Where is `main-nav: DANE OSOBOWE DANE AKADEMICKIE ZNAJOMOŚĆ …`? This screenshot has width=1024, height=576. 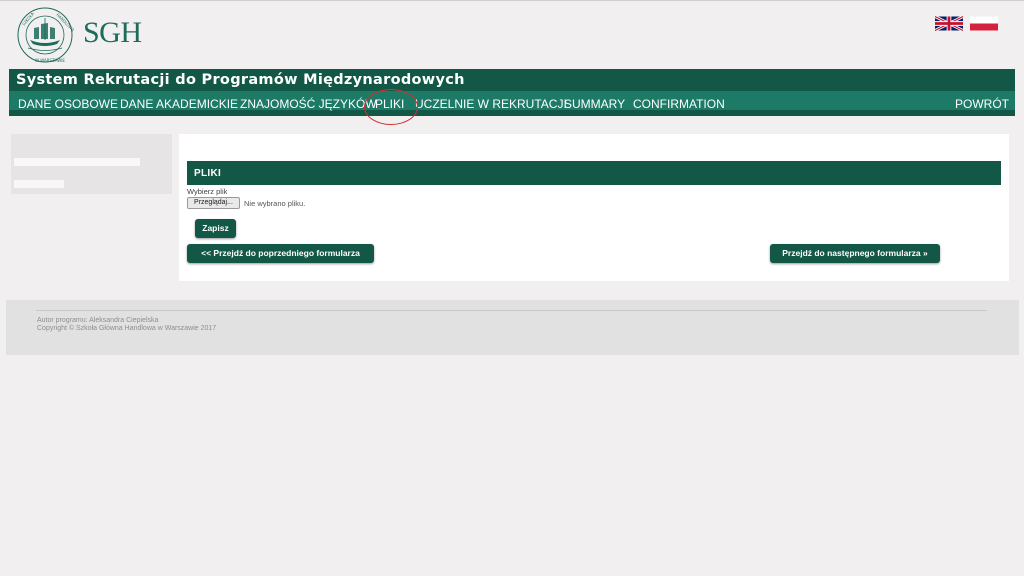 main-nav: DANE OSOBOWE DANE AKADEMICKIE ZNAJOMOŚĆ … is located at coordinates (512, 103).